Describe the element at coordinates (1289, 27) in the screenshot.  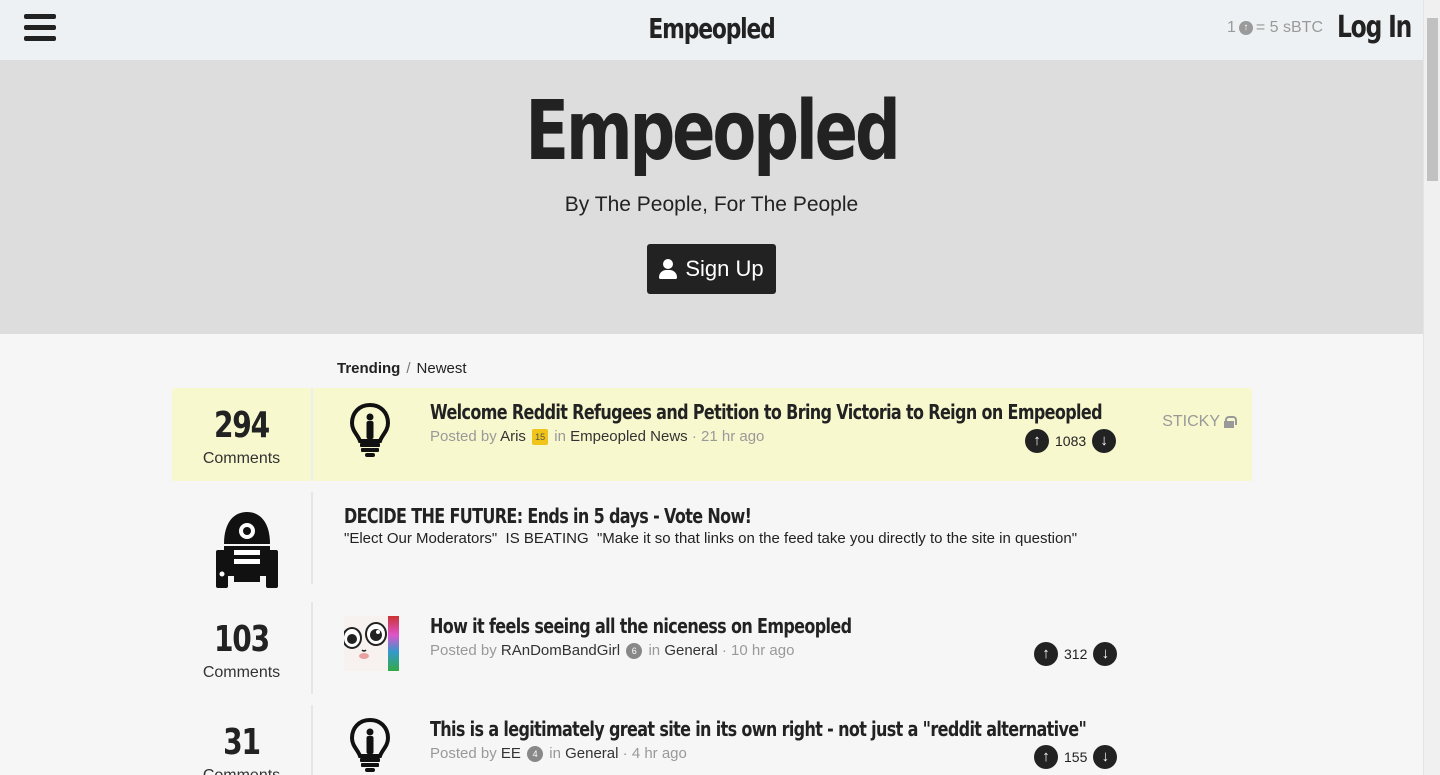
I see `rate-value: = 5 sBTC` at that location.